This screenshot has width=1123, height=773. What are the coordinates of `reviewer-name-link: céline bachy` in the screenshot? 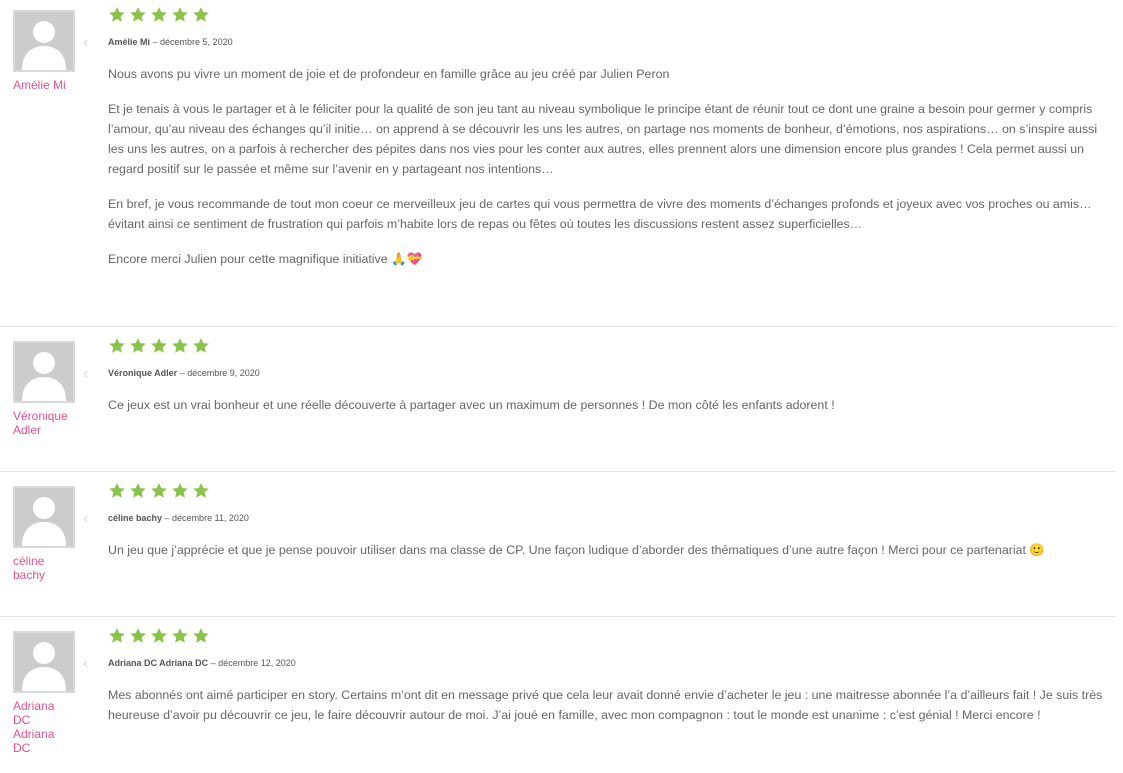 It's located at (43, 568).